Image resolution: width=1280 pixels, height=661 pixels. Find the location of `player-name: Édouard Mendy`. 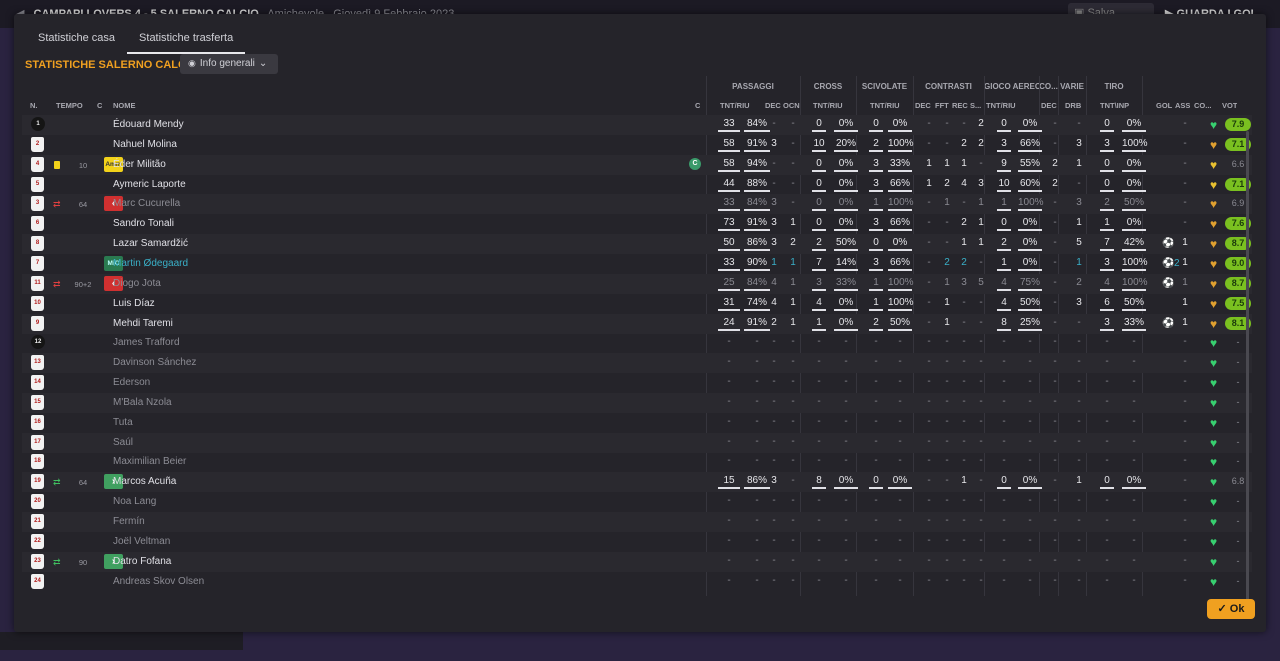

player-name: Édouard Mendy is located at coordinates (148, 124).